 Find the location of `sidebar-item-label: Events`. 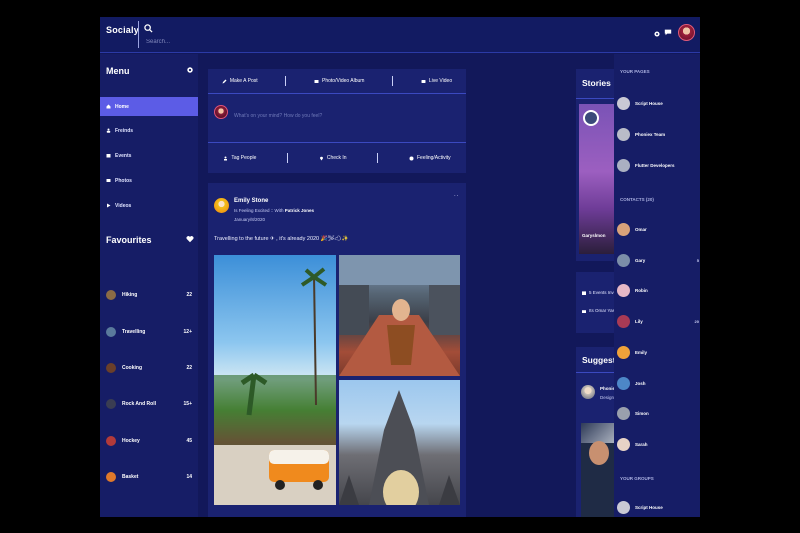

sidebar-item-label: Events is located at coordinates (123, 155).